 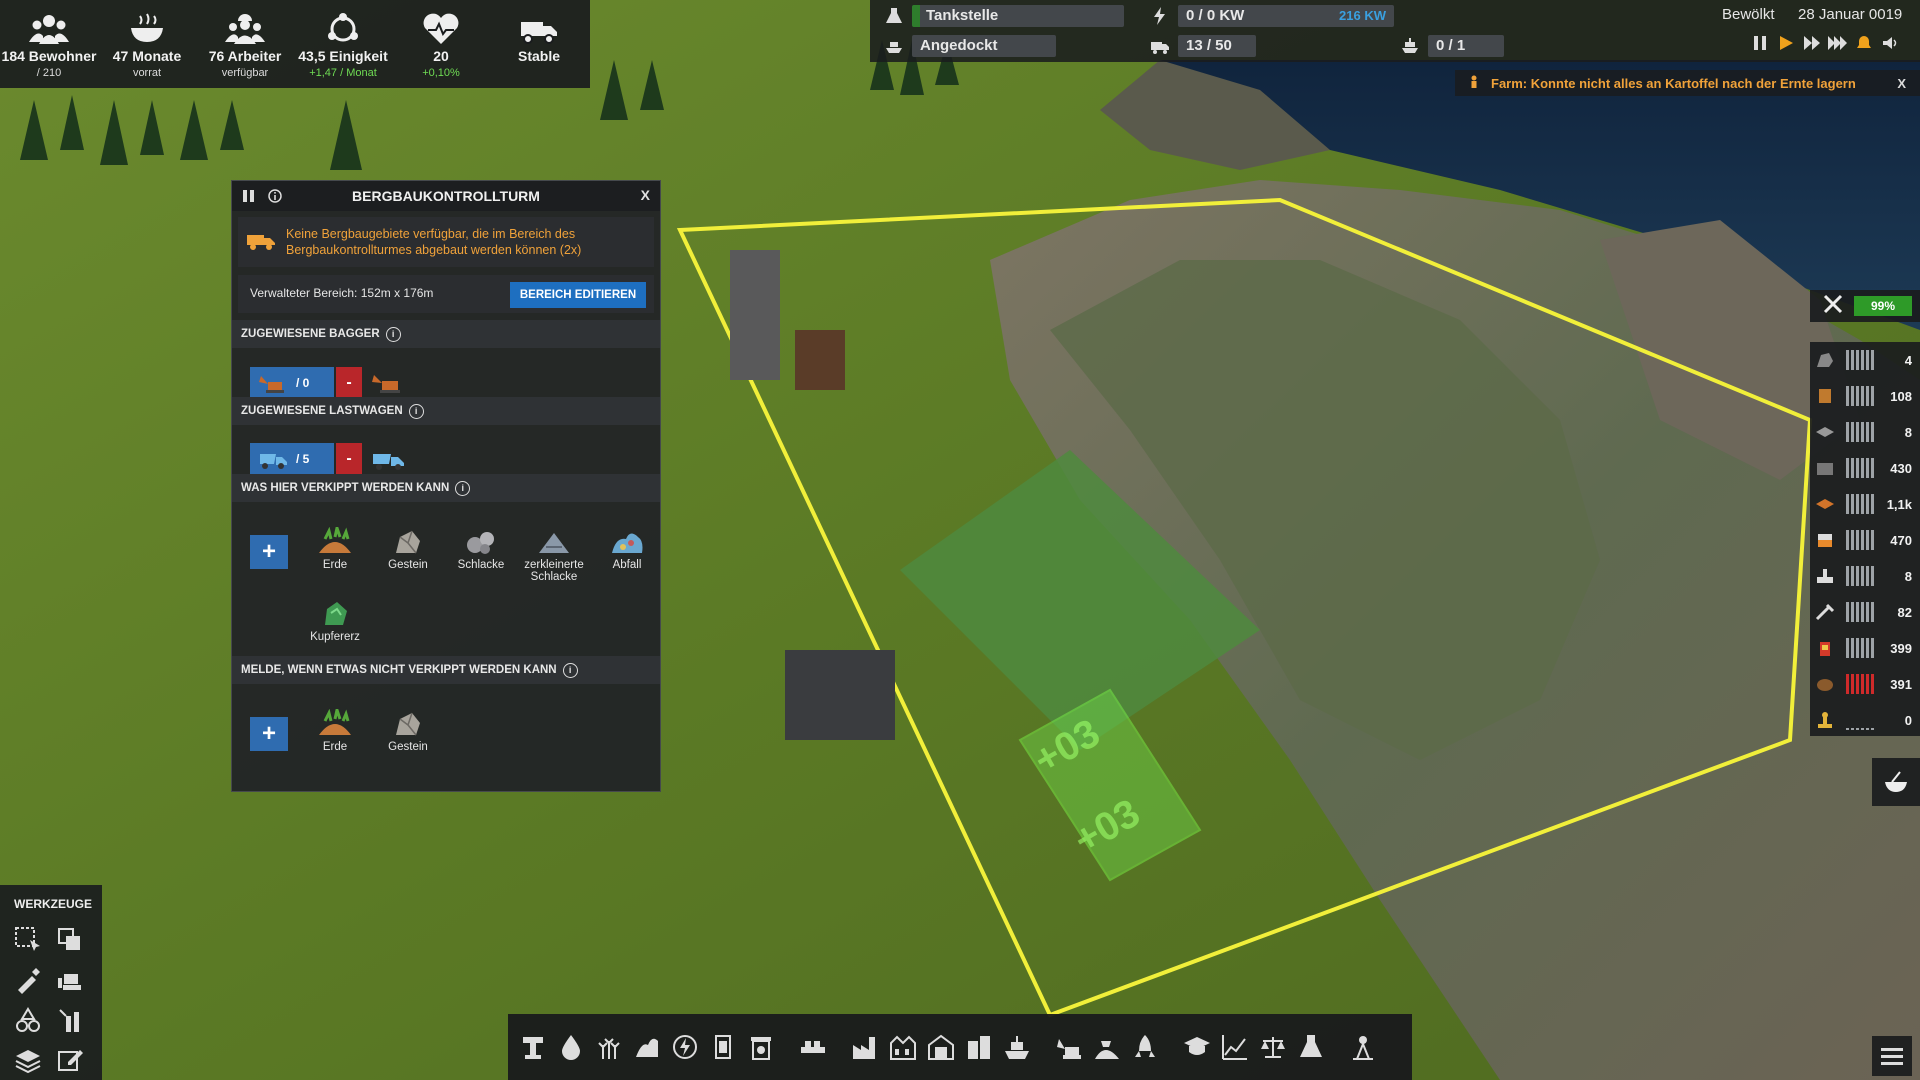 I want to click on dump-materials-header: WAS HIER VERKIPPT WERDEN KANN i, so click(x=446, y=488).